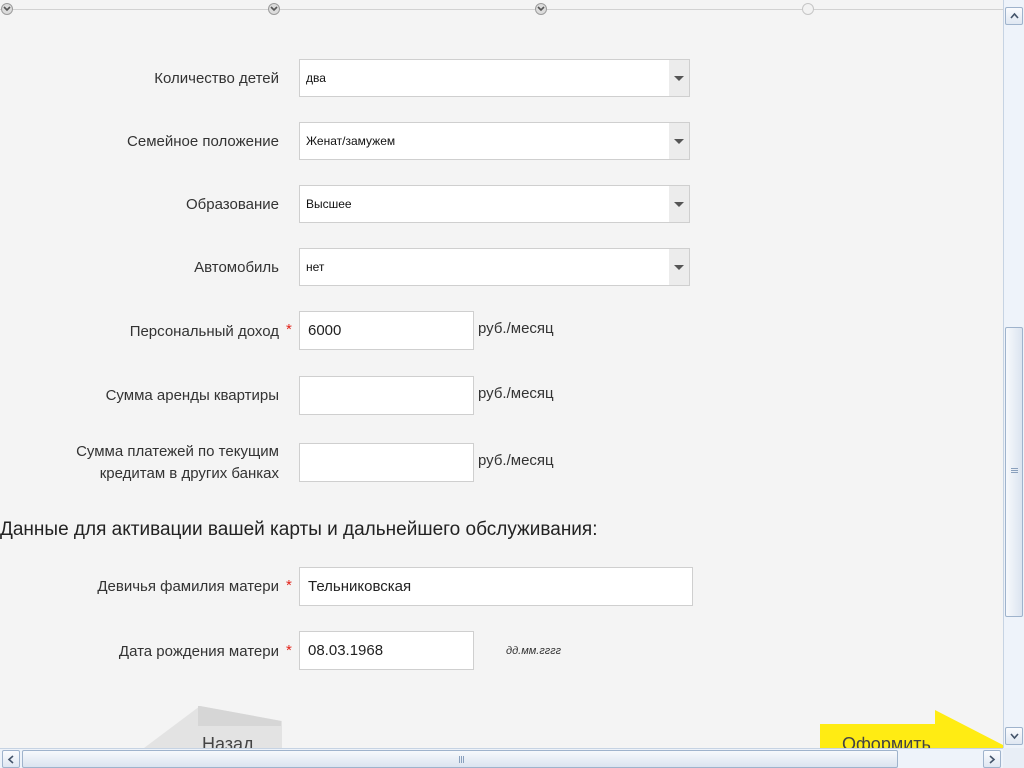 This screenshot has width=1024, height=768. What do you see at coordinates (192, 395) in the screenshot?
I see `rent-amount-label: Сумма аренды квартиры` at bounding box center [192, 395].